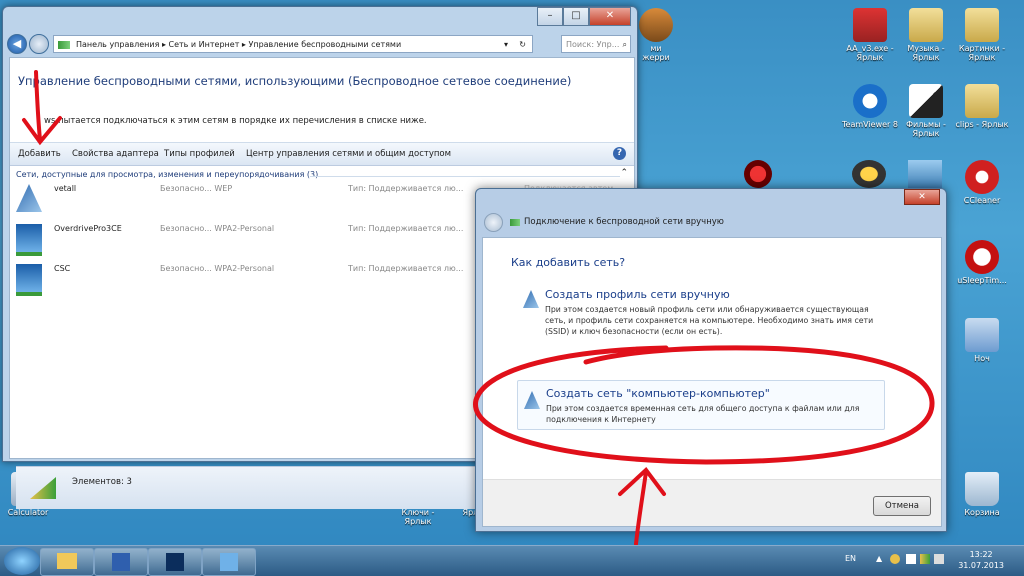 The height and width of the screenshot is (576, 1024). I want to click on network-name: CSC, so click(62, 268).